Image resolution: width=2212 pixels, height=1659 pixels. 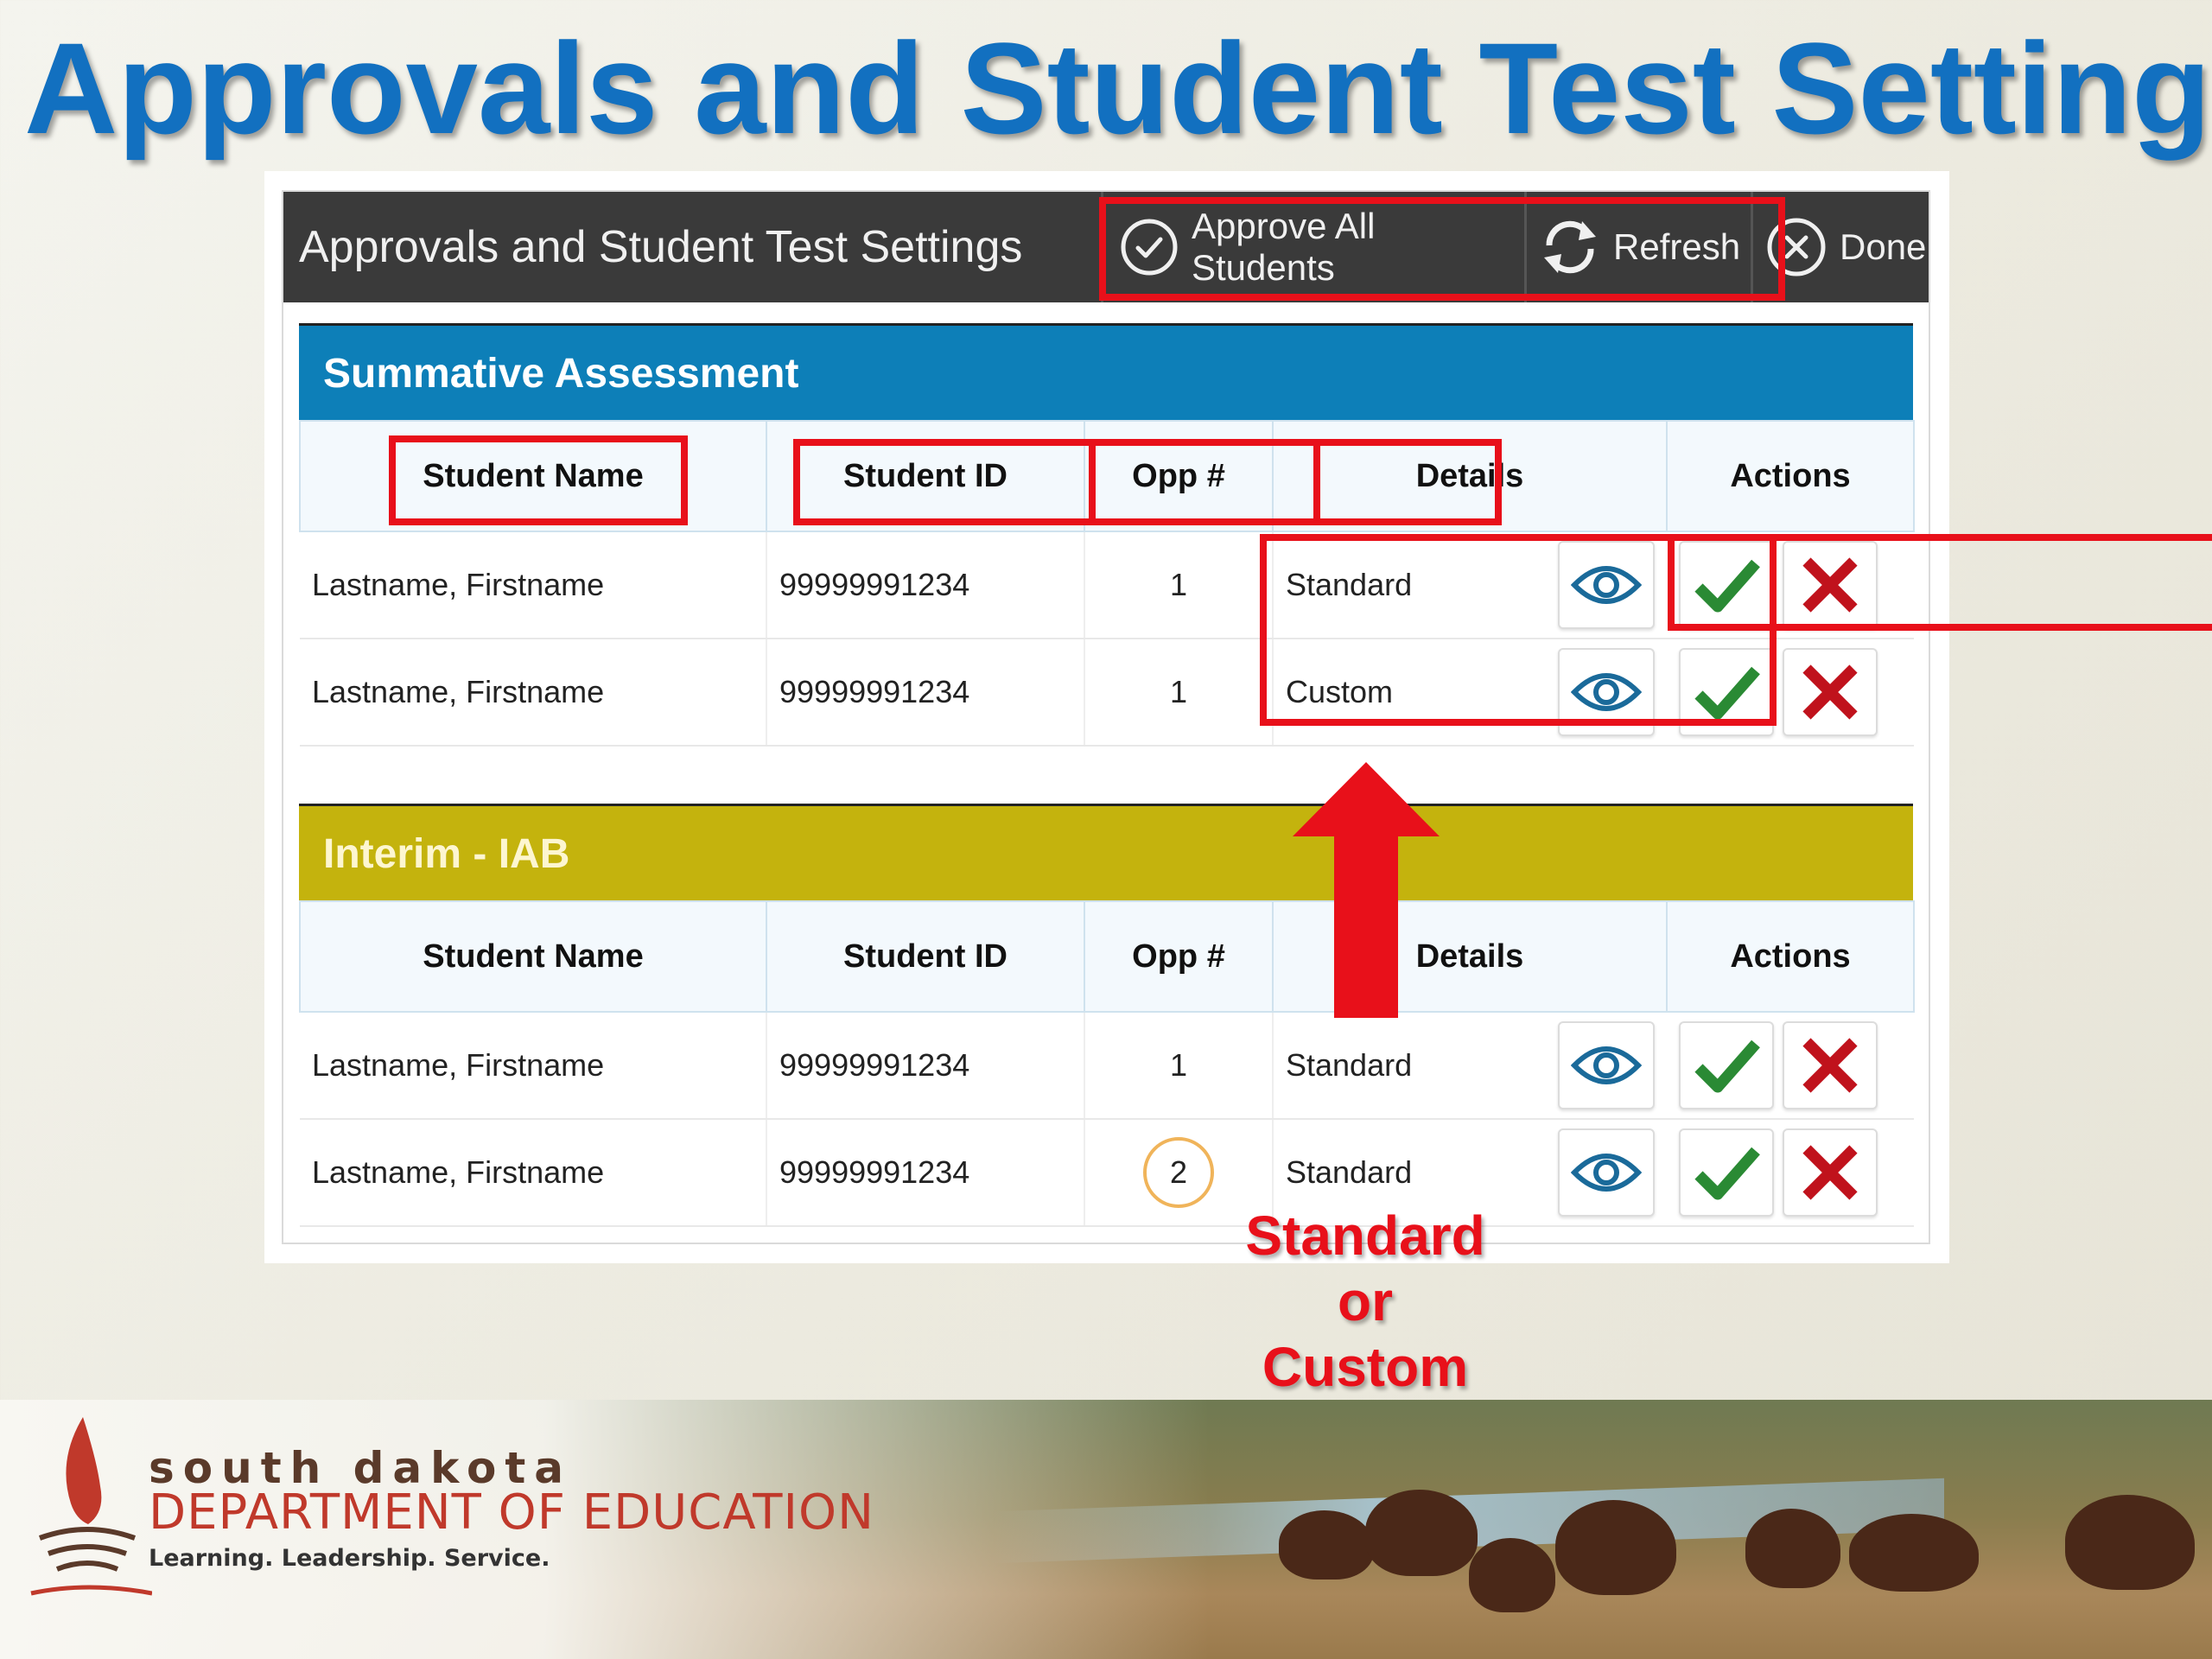 What do you see at coordinates (1106, 852) in the screenshot?
I see `interim-iab-header: Interim - IAB` at bounding box center [1106, 852].